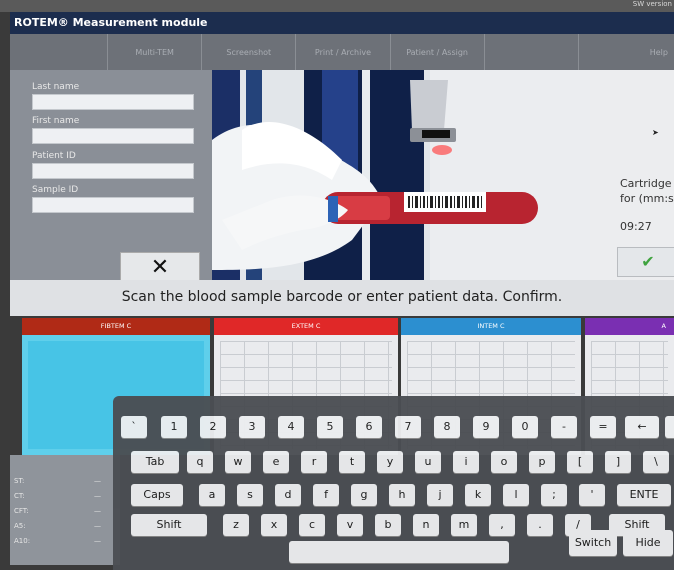 The image size is (674, 570). Describe the element at coordinates (252, 427) in the screenshot. I see `key-3: 3` at that location.